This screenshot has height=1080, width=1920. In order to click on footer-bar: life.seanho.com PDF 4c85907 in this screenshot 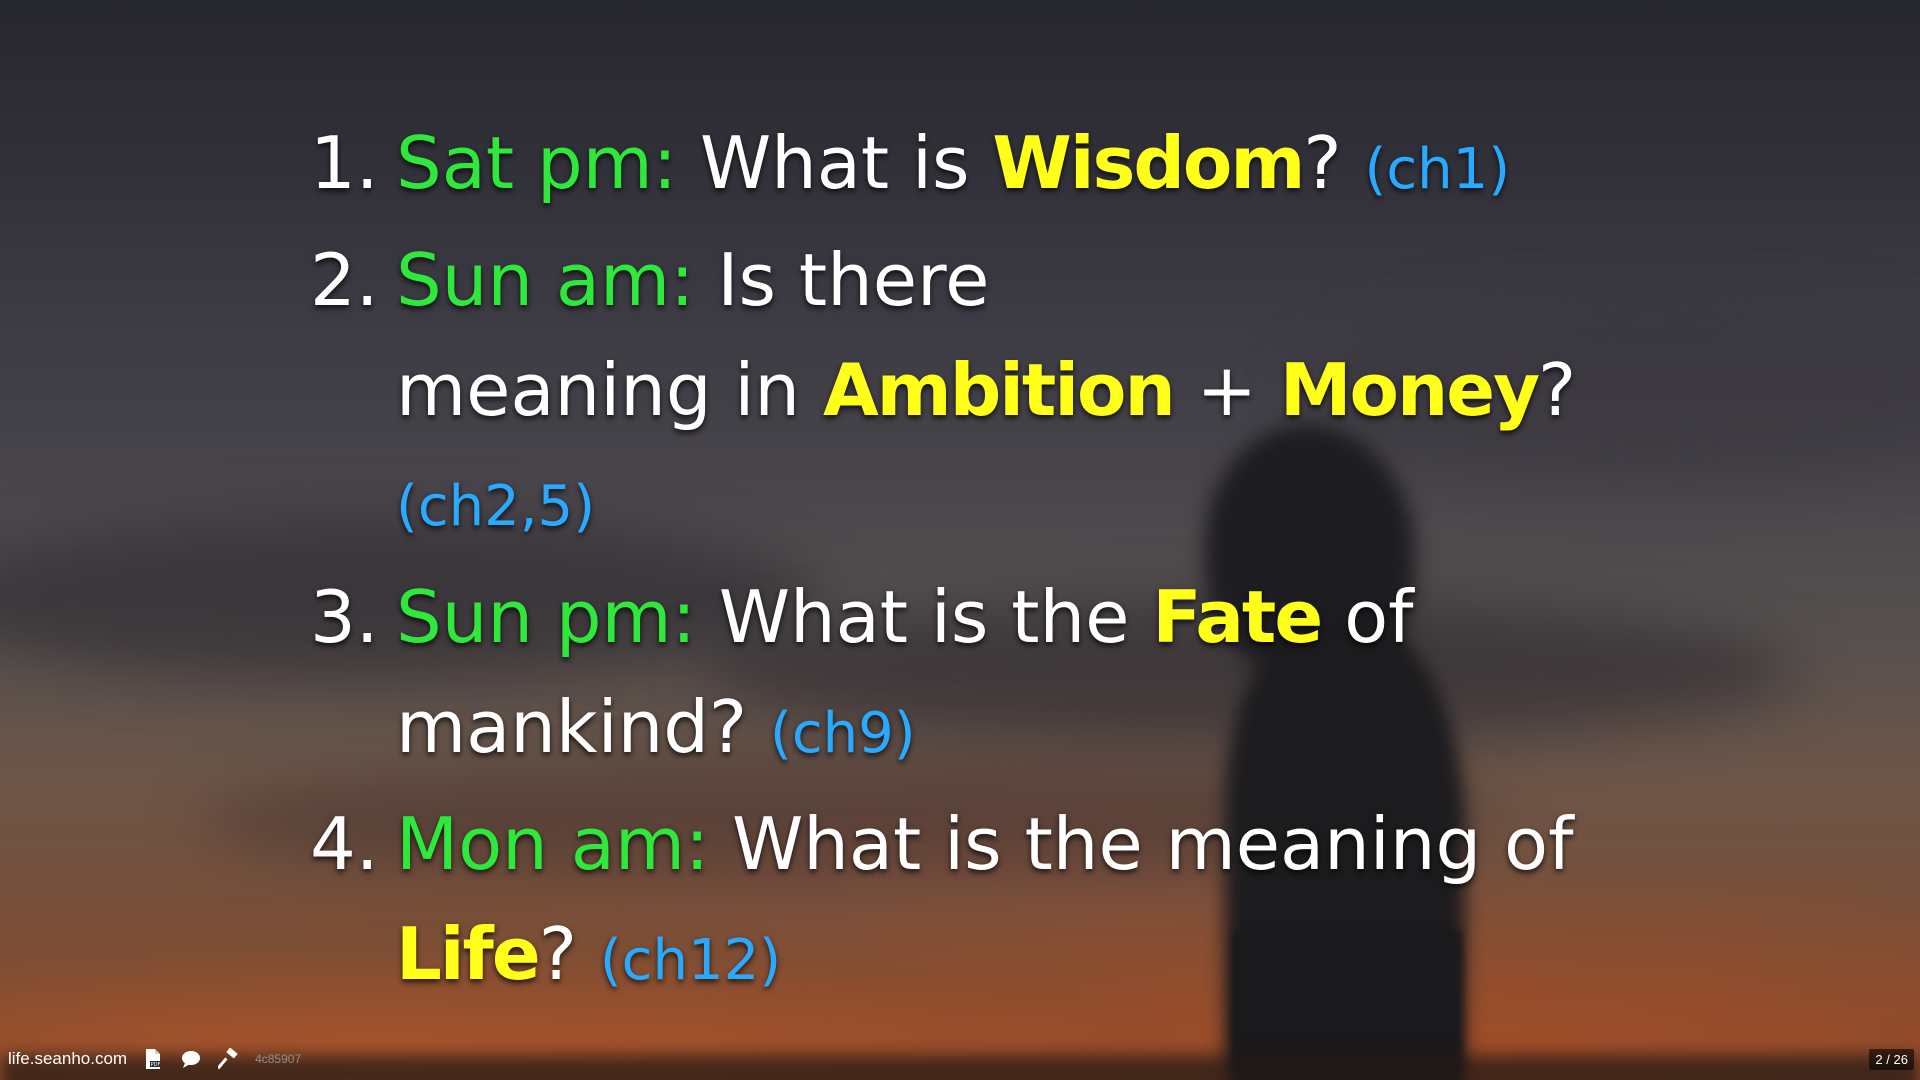, I will do `click(154, 1059)`.